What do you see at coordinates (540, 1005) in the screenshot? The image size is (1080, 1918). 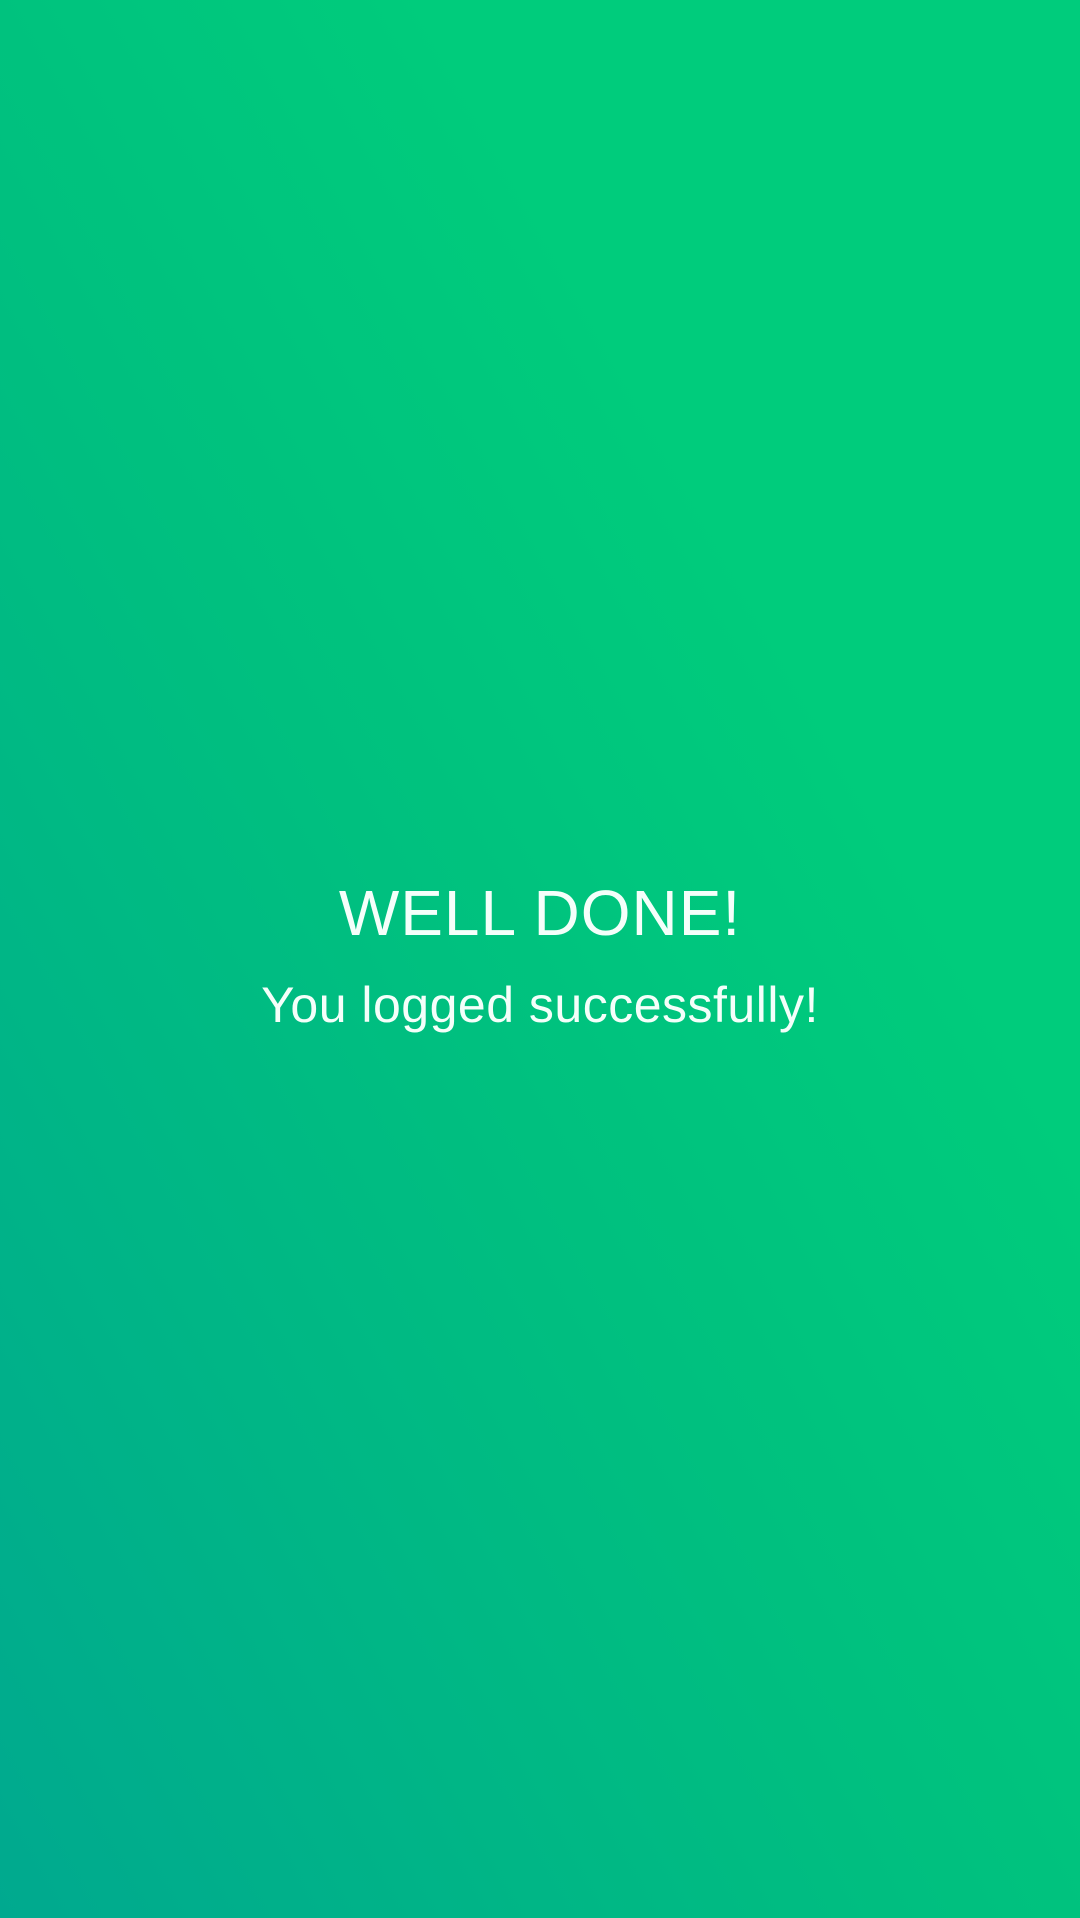 I see `success-subtitle: You logged successfully!` at bounding box center [540, 1005].